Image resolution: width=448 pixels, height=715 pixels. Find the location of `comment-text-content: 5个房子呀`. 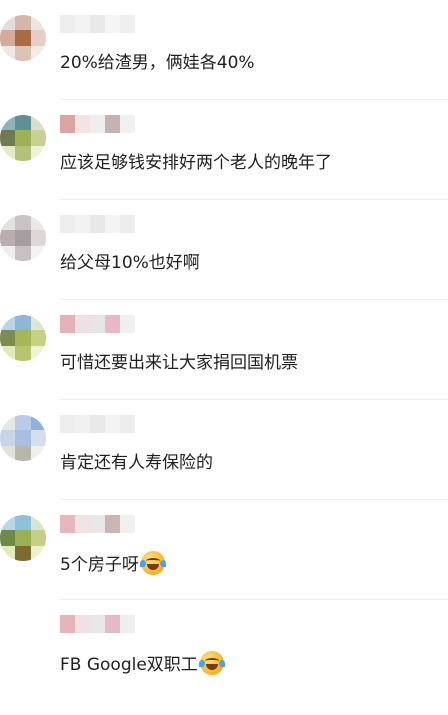

comment-text-content: 5个房子呀 is located at coordinates (99, 565).